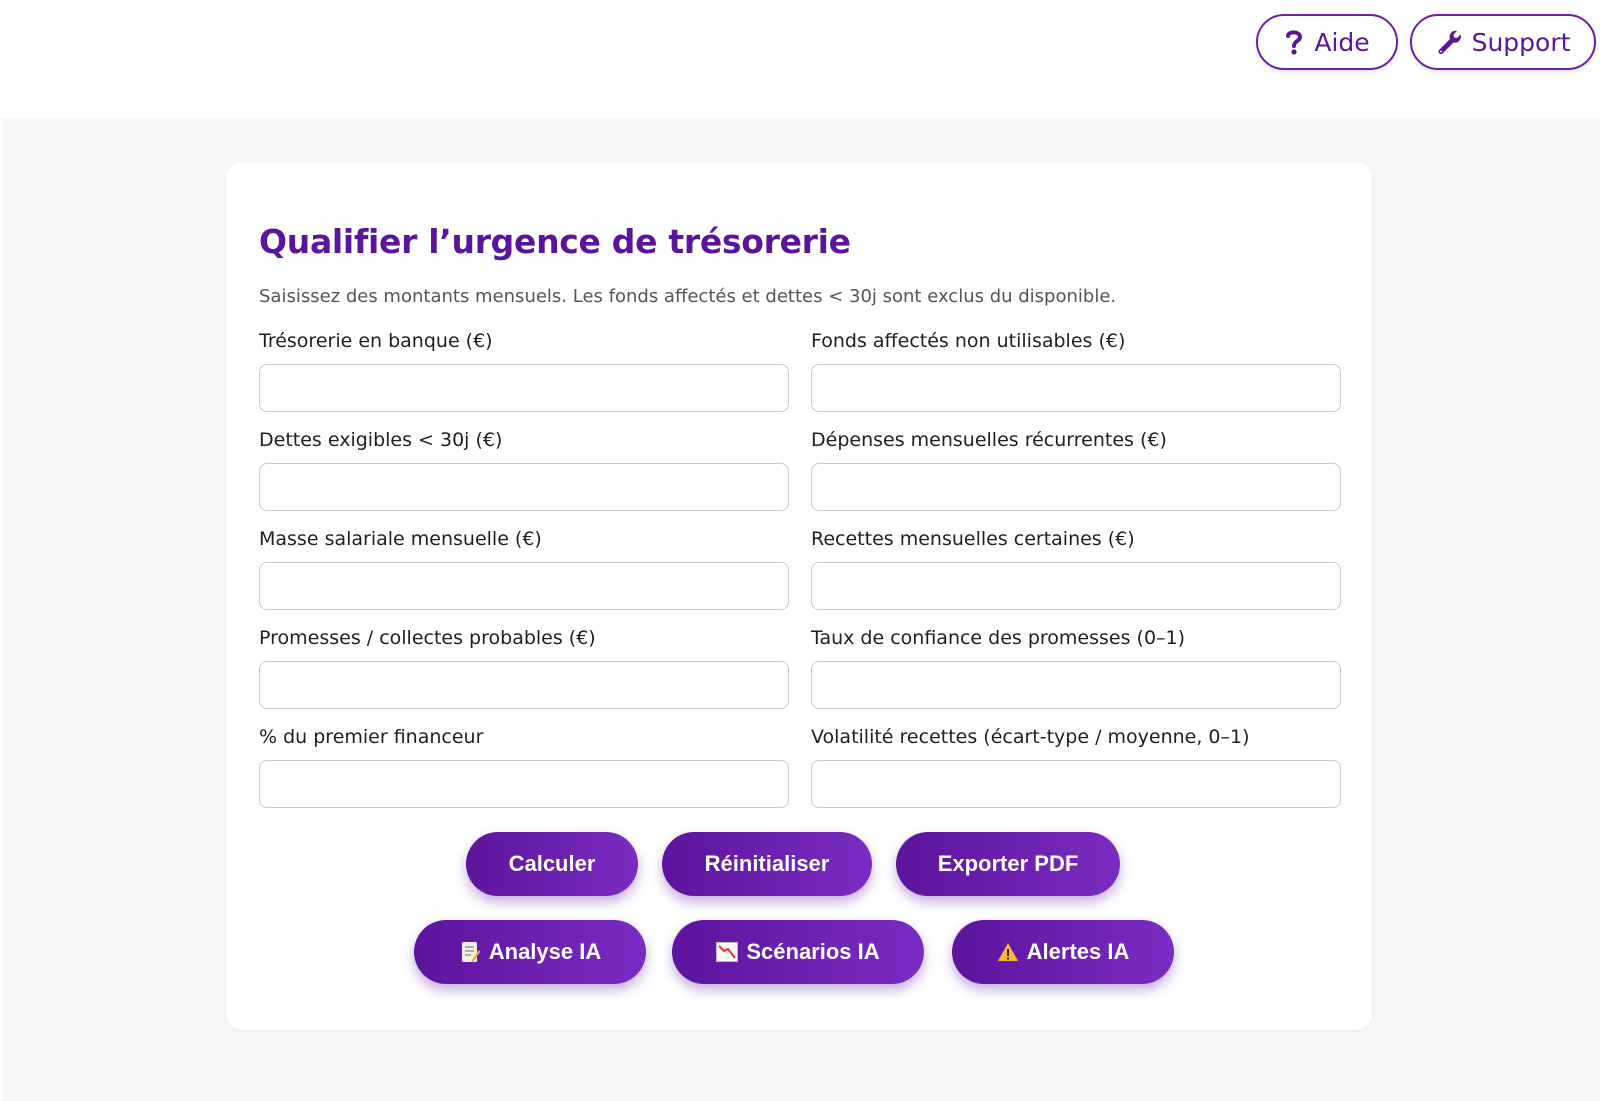 This screenshot has width=1600, height=1101. I want to click on revenue-volatility-input, so click(1076, 784).